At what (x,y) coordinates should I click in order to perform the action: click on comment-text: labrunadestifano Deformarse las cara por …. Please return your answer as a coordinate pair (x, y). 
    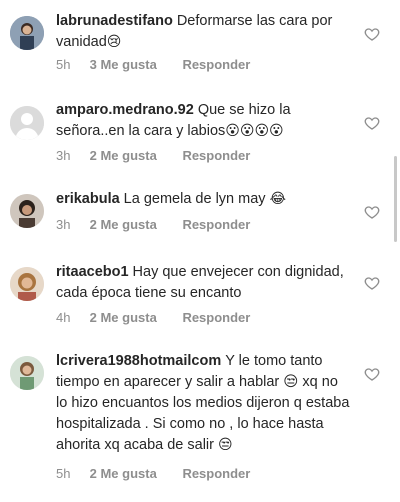
    Looking at the image, I should click on (204, 32).